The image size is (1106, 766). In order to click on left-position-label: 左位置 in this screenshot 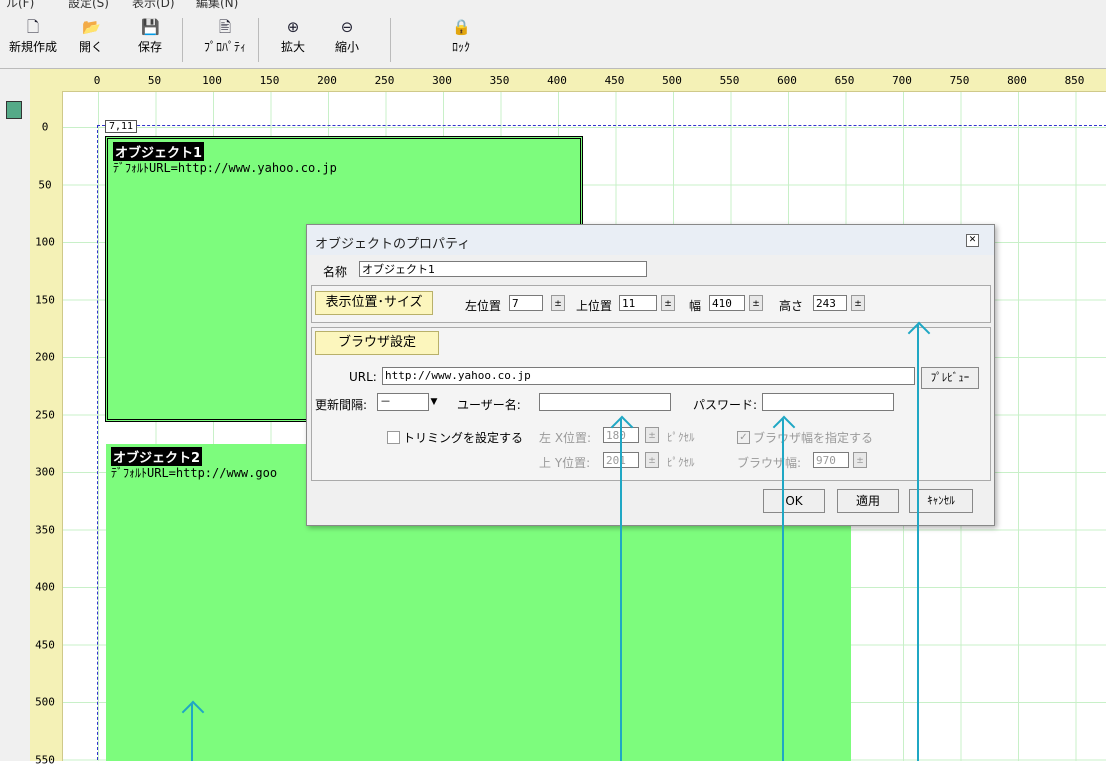, I will do `click(483, 306)`.